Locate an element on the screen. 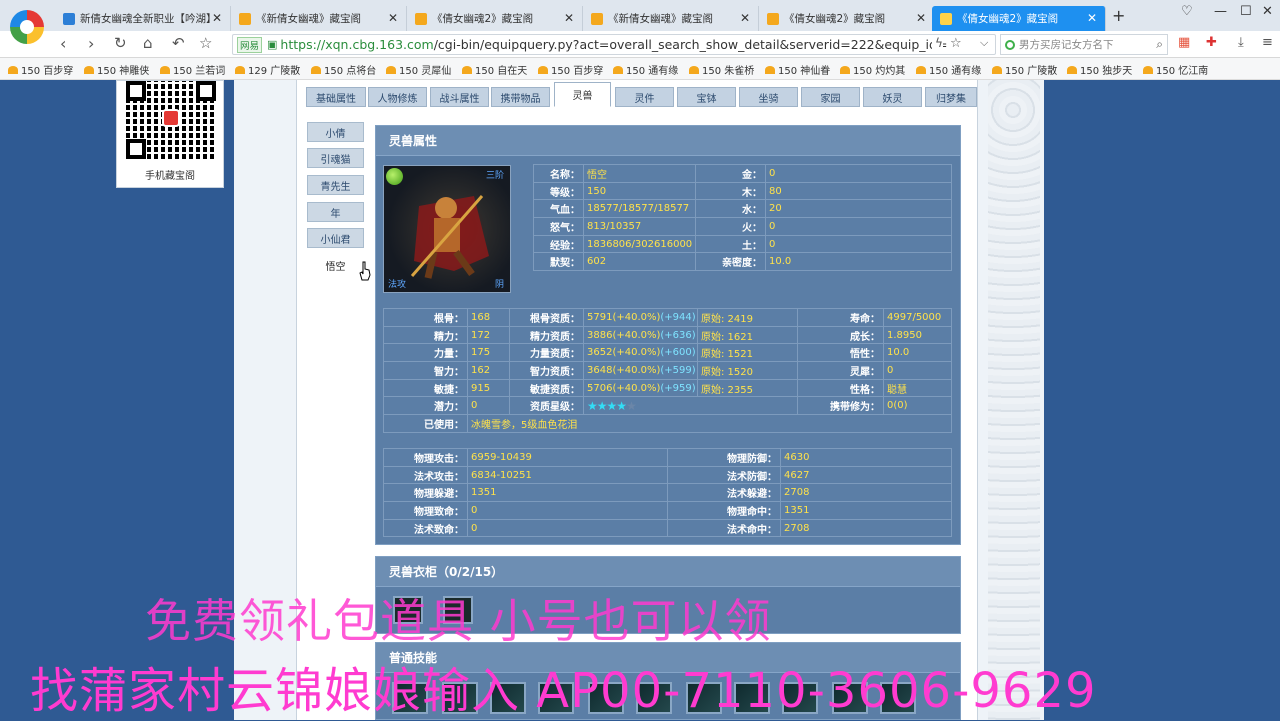  combat-row: 物理致命： 0 物理命中： 1351 is located at coordinates (667, 510).